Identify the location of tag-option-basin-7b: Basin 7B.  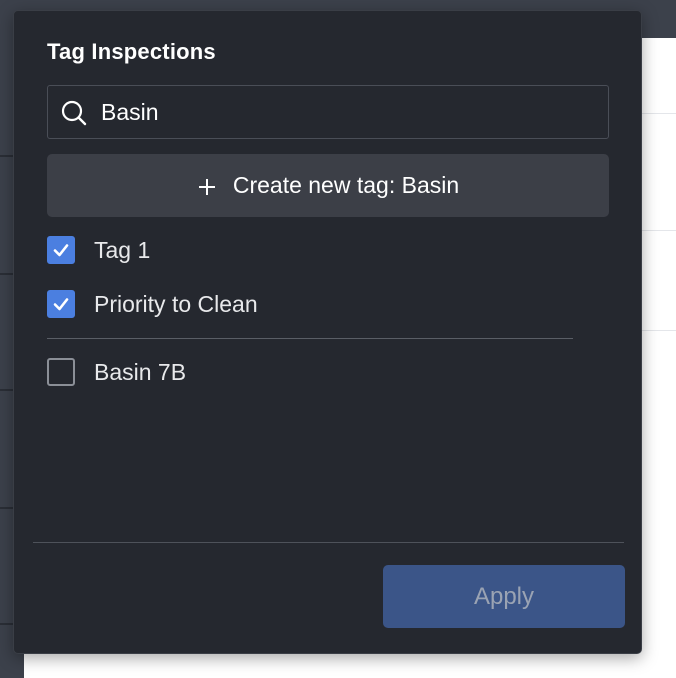
(116, 372).